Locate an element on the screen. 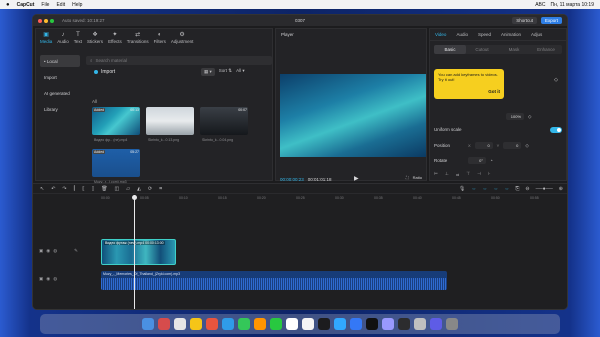 The height and width of the screenshot is (337, 600). photoshop-icon is located at coordinates (340, 324).